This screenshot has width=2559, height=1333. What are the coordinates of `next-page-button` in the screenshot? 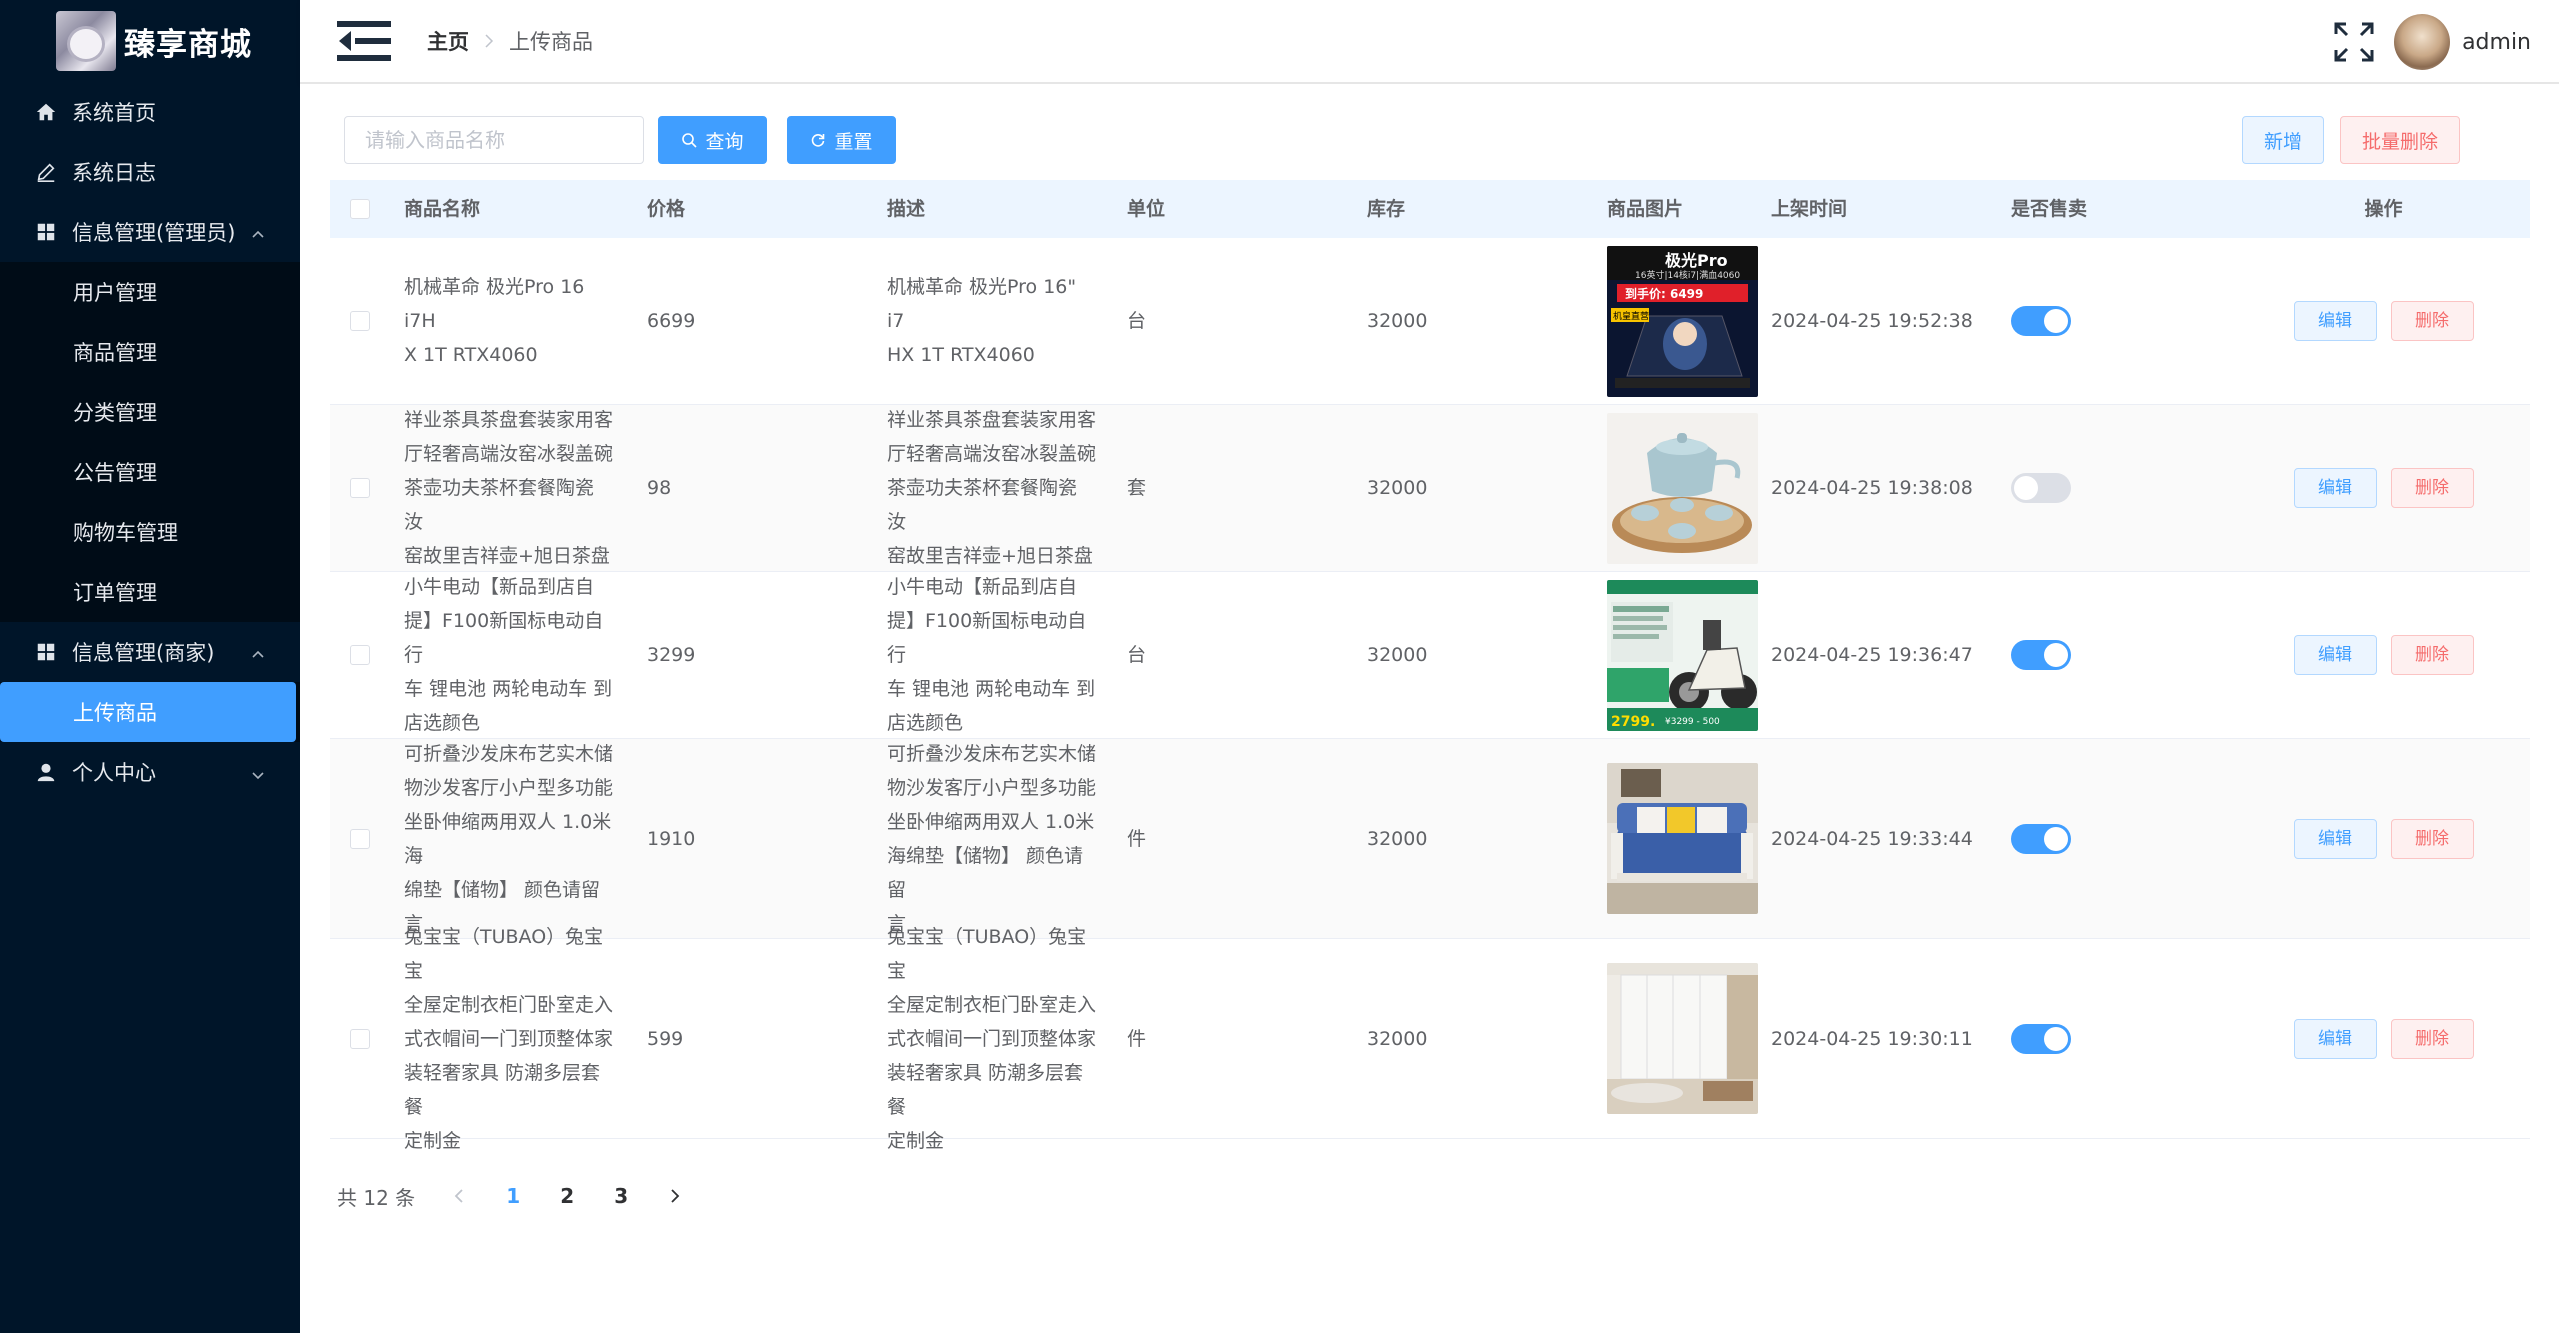 It's located at (675, 1196).